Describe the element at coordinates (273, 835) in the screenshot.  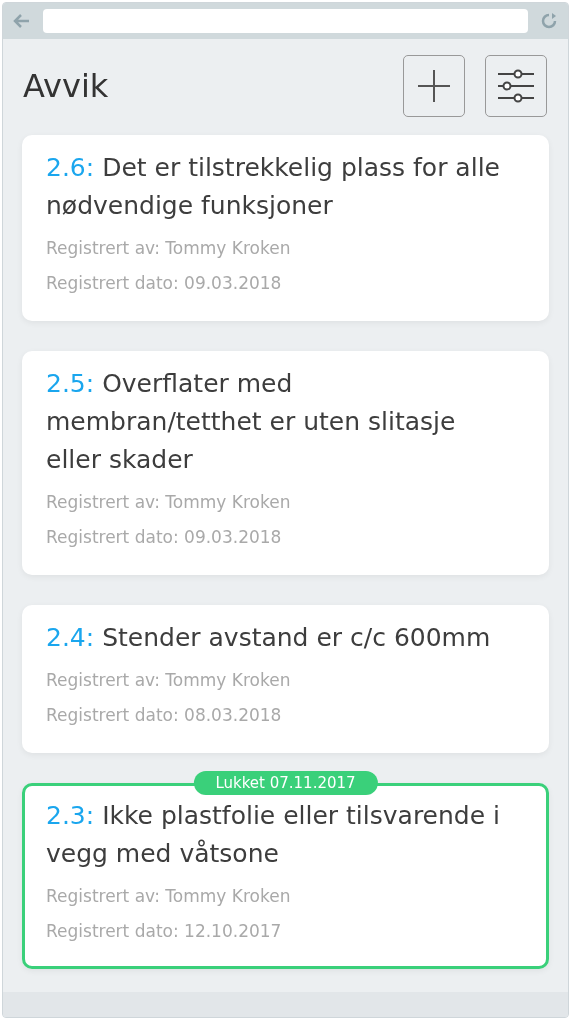
I see `issue-title: 2.3: Ikke plastfolie eller tilsvarende i vegg med våtsone` at that location.